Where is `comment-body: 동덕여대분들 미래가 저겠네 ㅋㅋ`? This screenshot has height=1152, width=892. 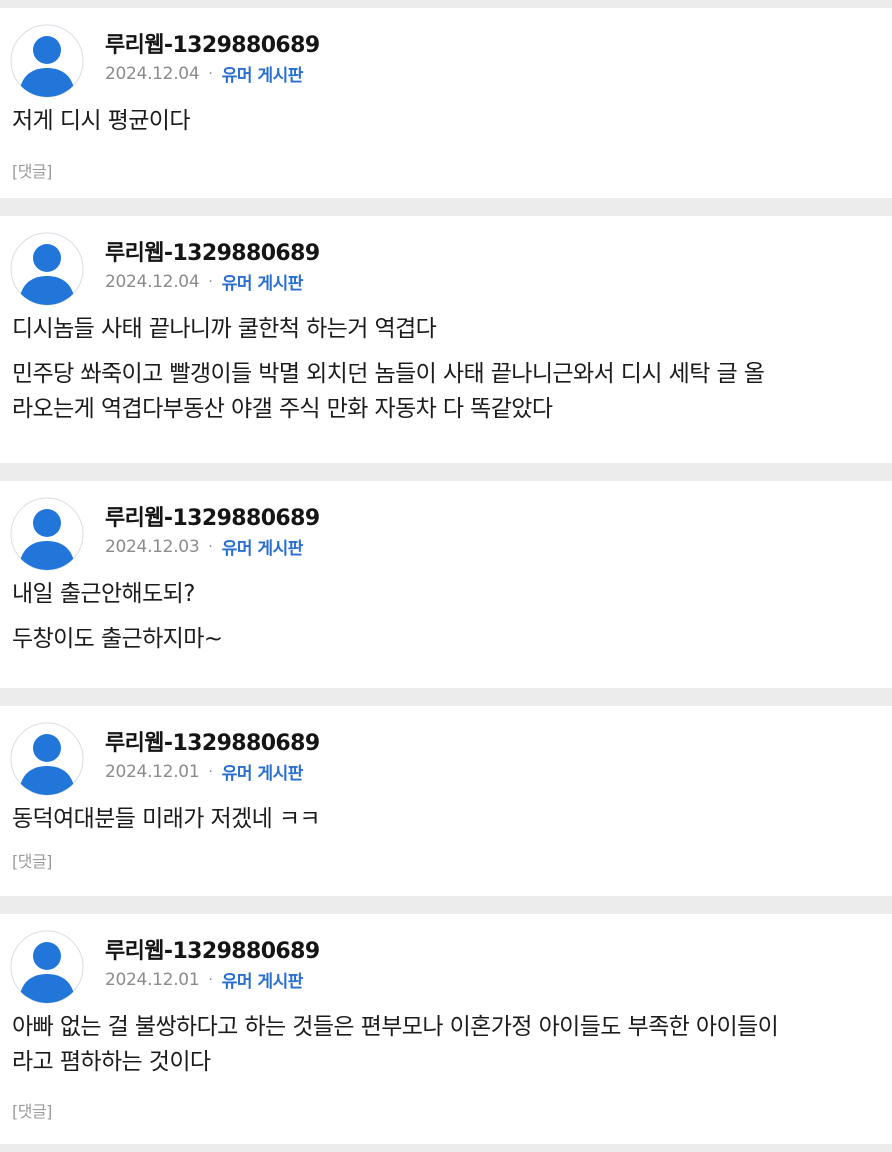 comment-body: 동덕여대분들 미래가 저겠네 ㅋㅋ is located at coordinates (446, 819).